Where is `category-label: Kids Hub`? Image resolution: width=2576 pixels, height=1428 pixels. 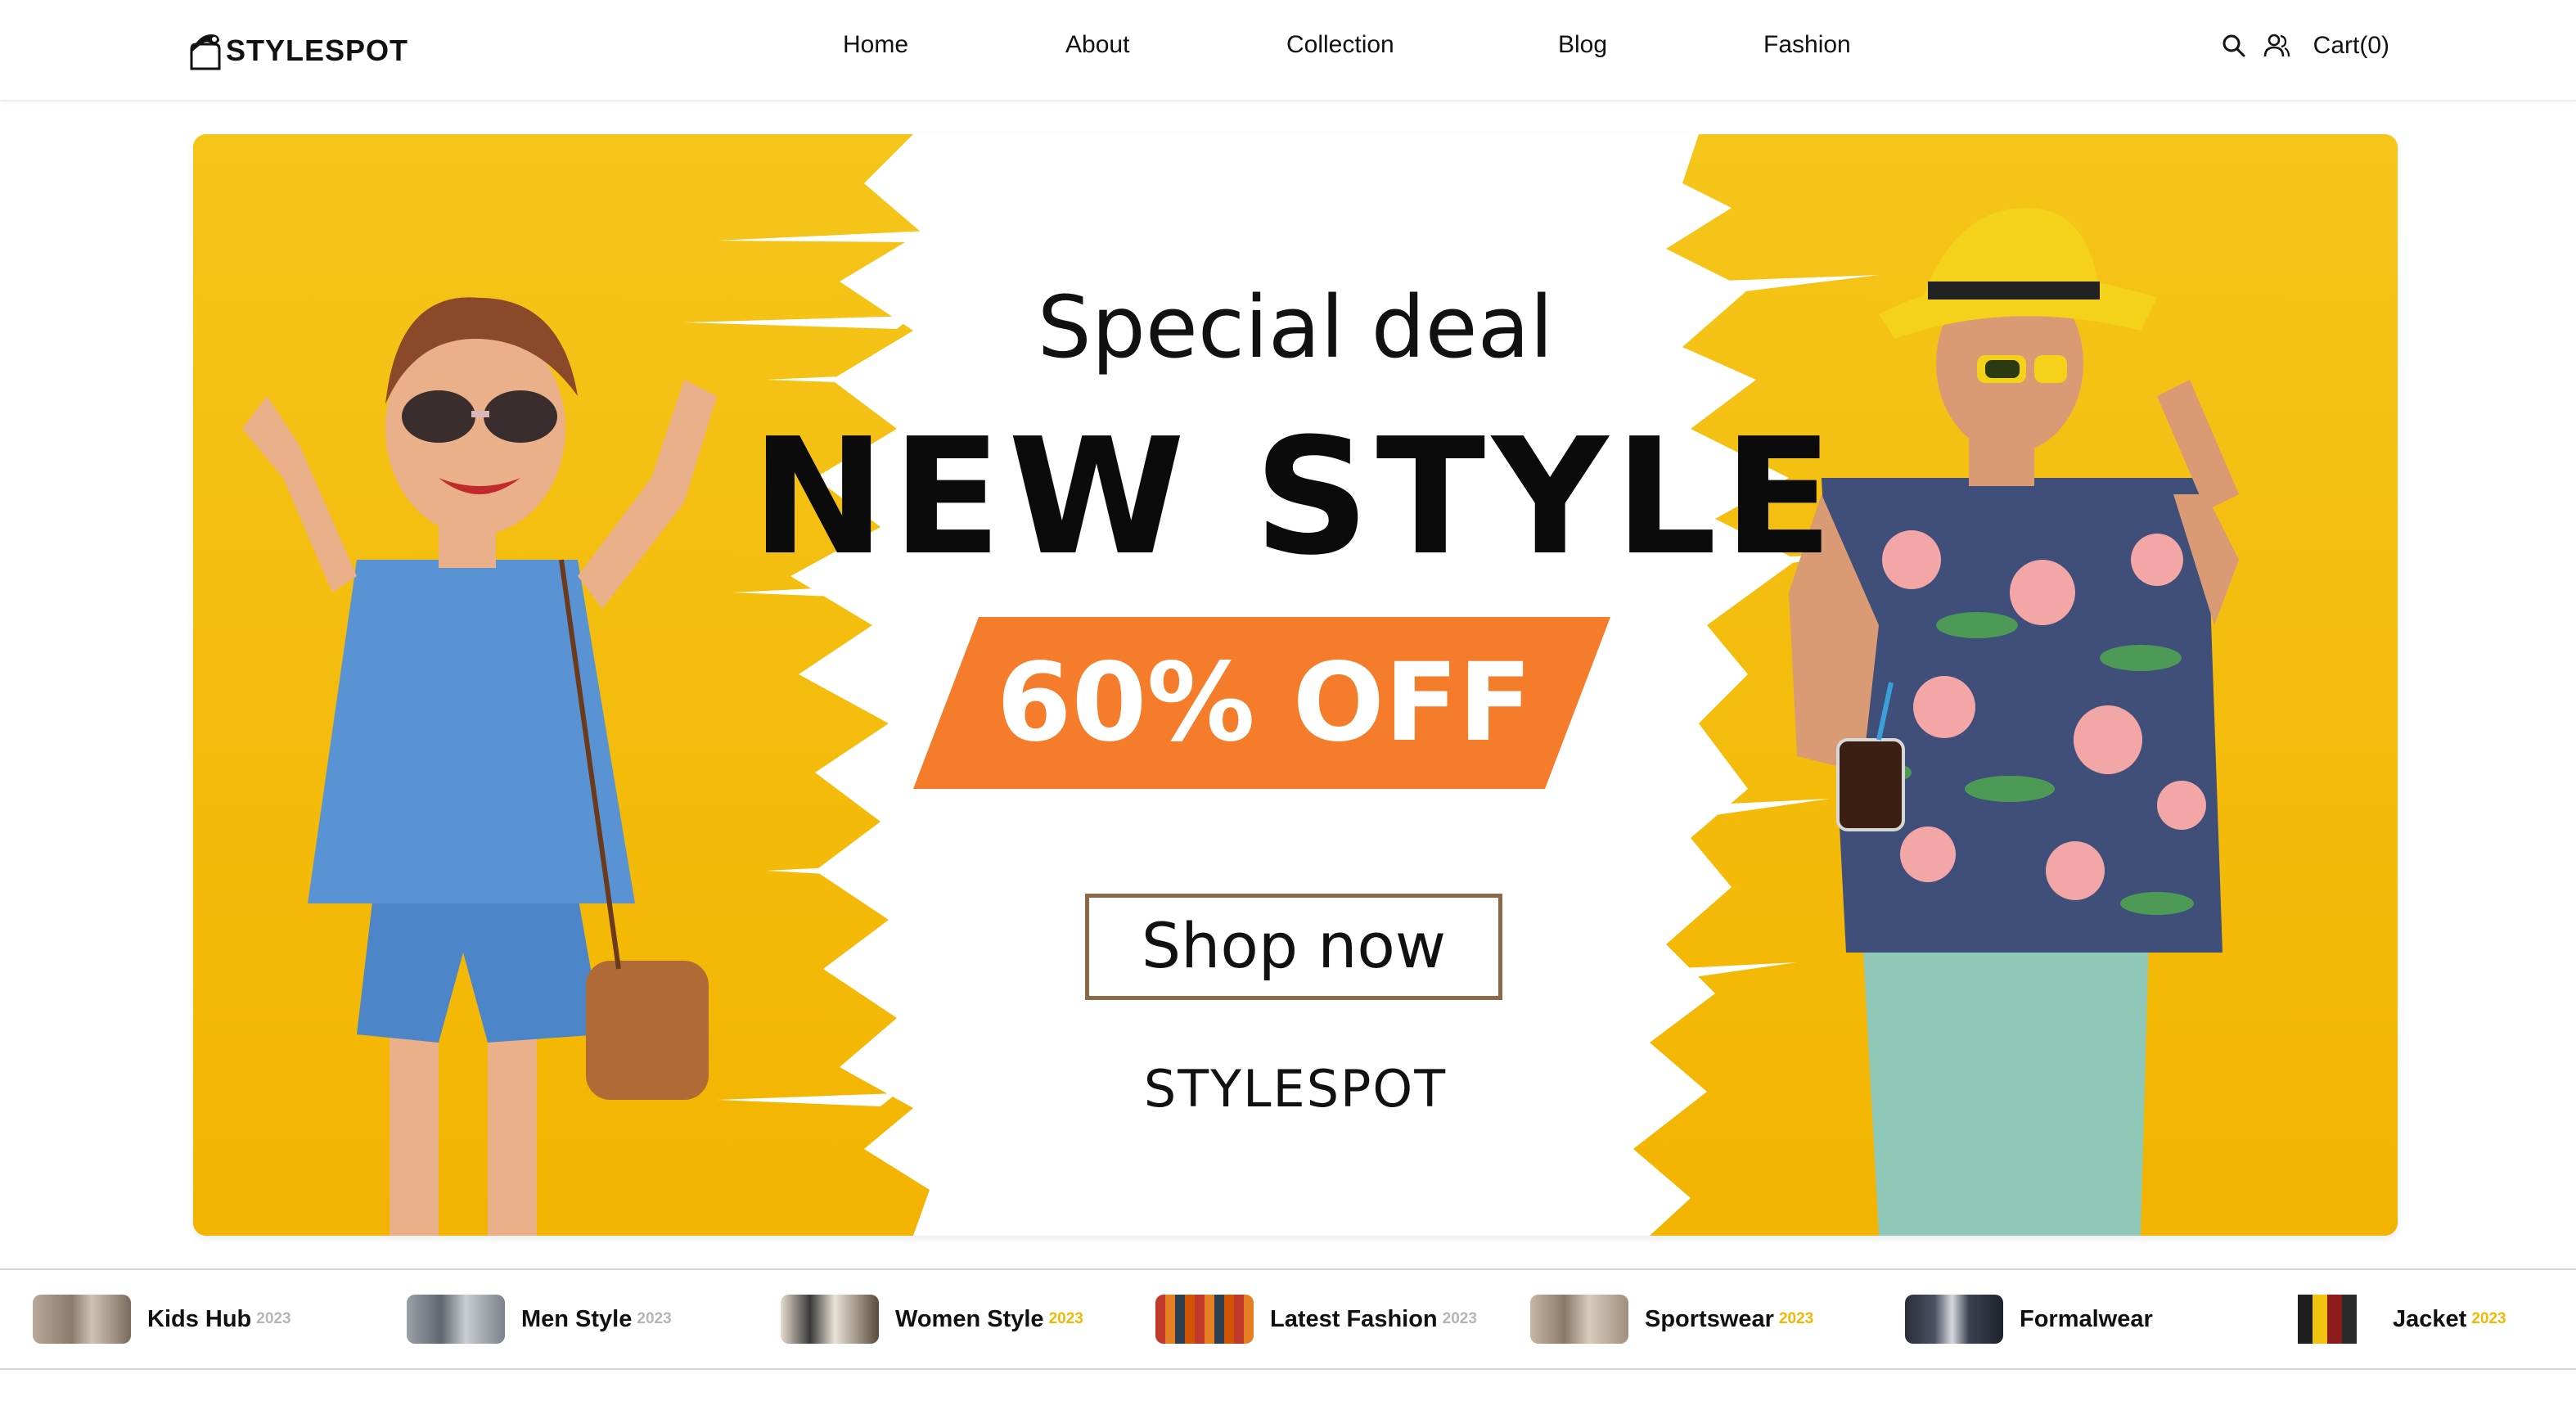
category-label: Kids Hub is located at coordinates (199, 1318).